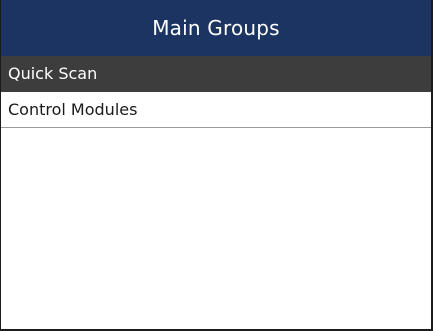 The width and height of the screenshot is (433, 331). What do you see at coordinates (216, 74) in the screenshot?
I see `menu-item-quick-scan: Quick Scan` at bounding box center [216, 74].